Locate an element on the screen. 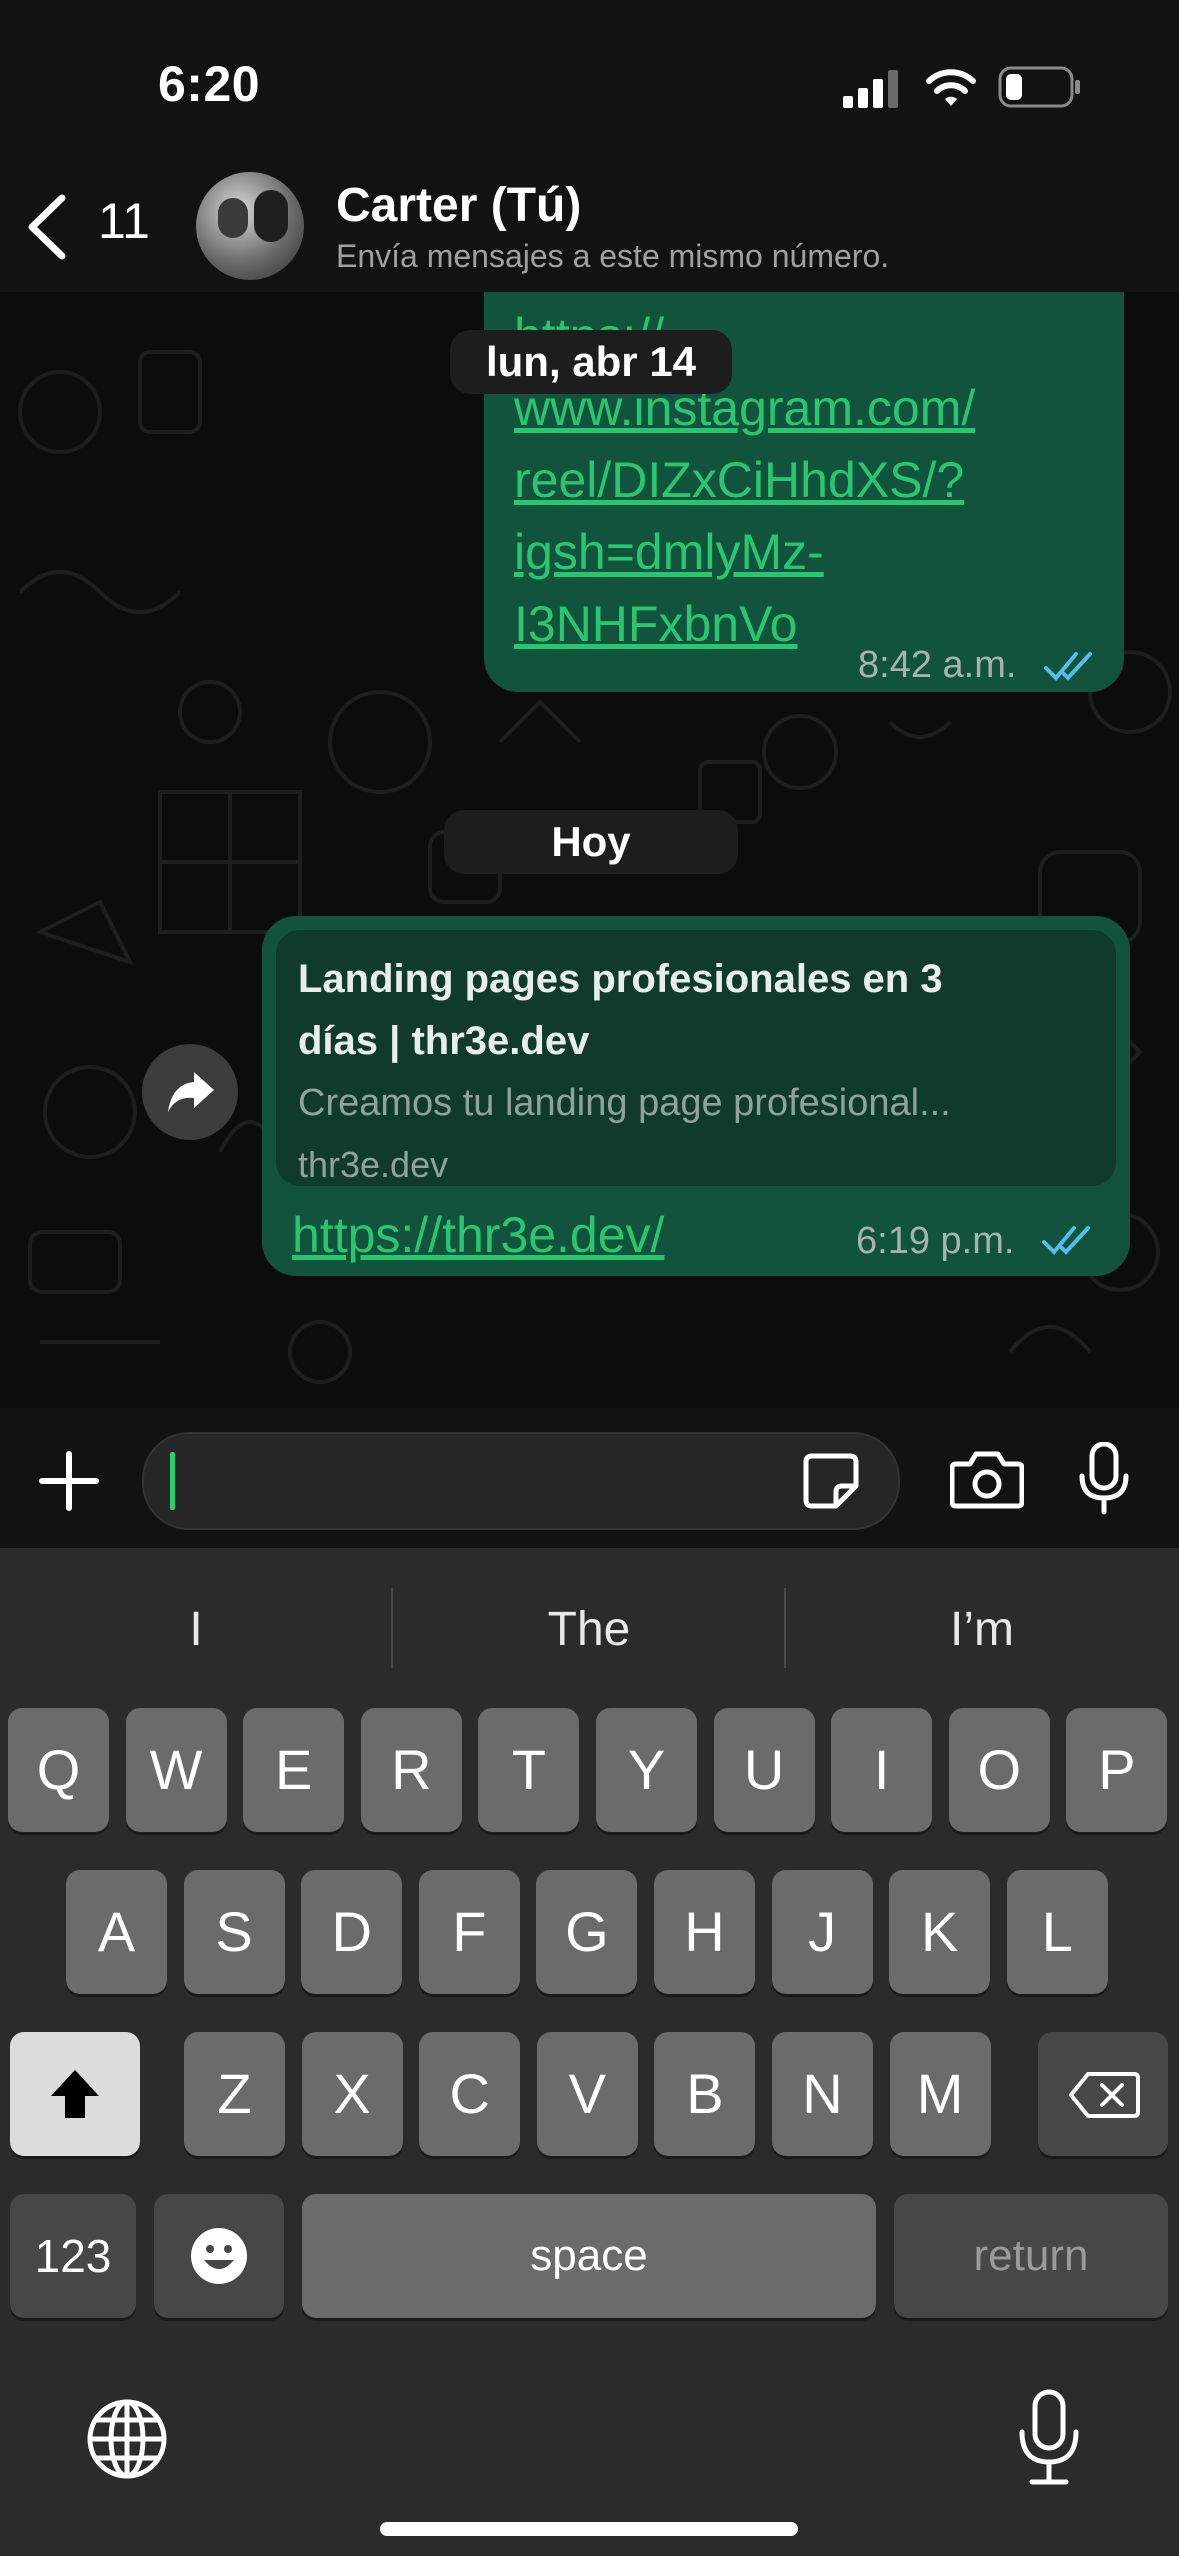  date-pill-today: Hoy is located at coordinates (591, 842).